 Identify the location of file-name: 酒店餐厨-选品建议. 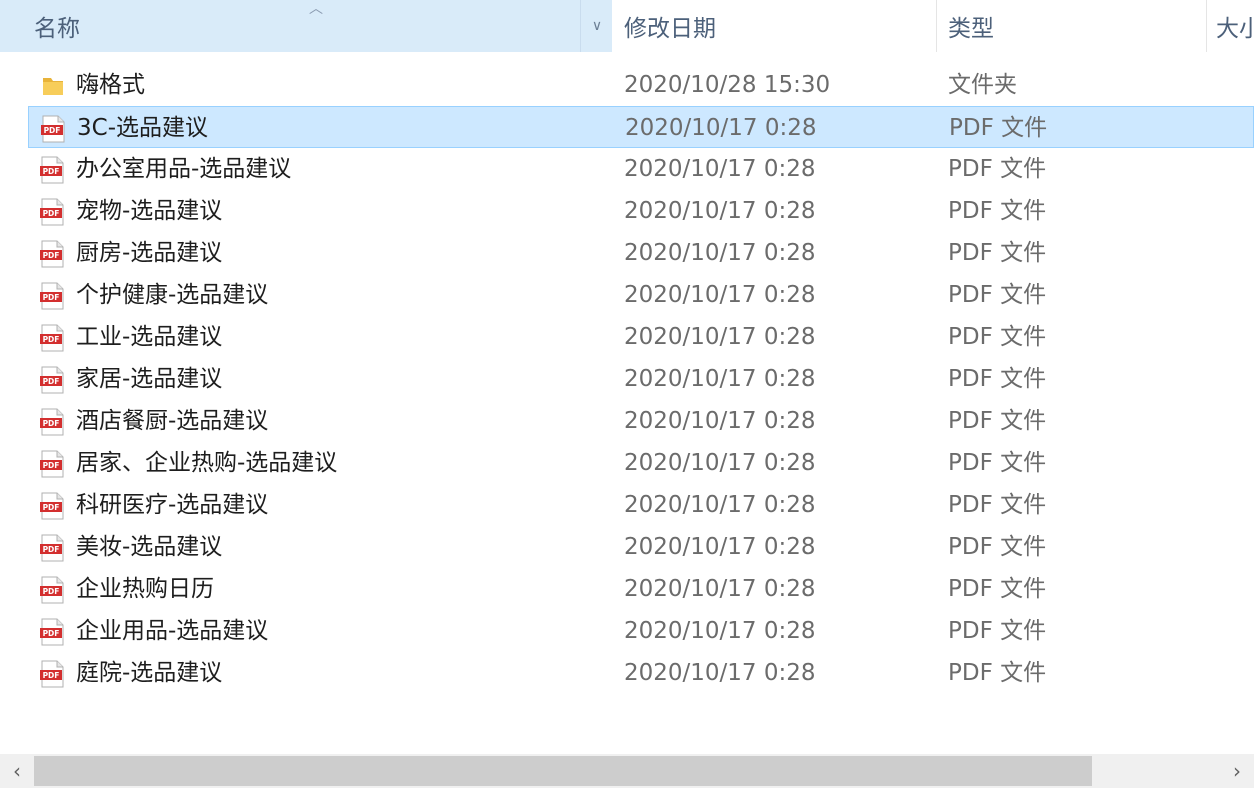
(172, 421).